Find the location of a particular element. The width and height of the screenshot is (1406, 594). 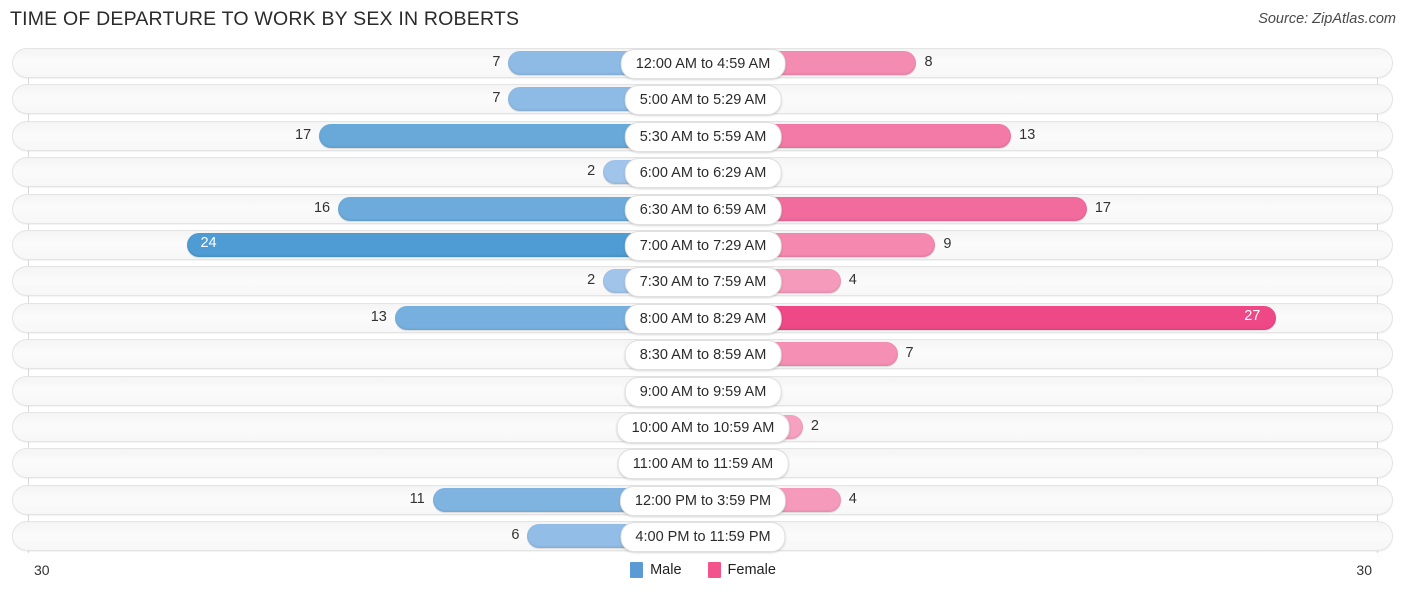

chart-row: 11 4 12:00 PM to 3:59 PM is located at coordinates (703, 500).